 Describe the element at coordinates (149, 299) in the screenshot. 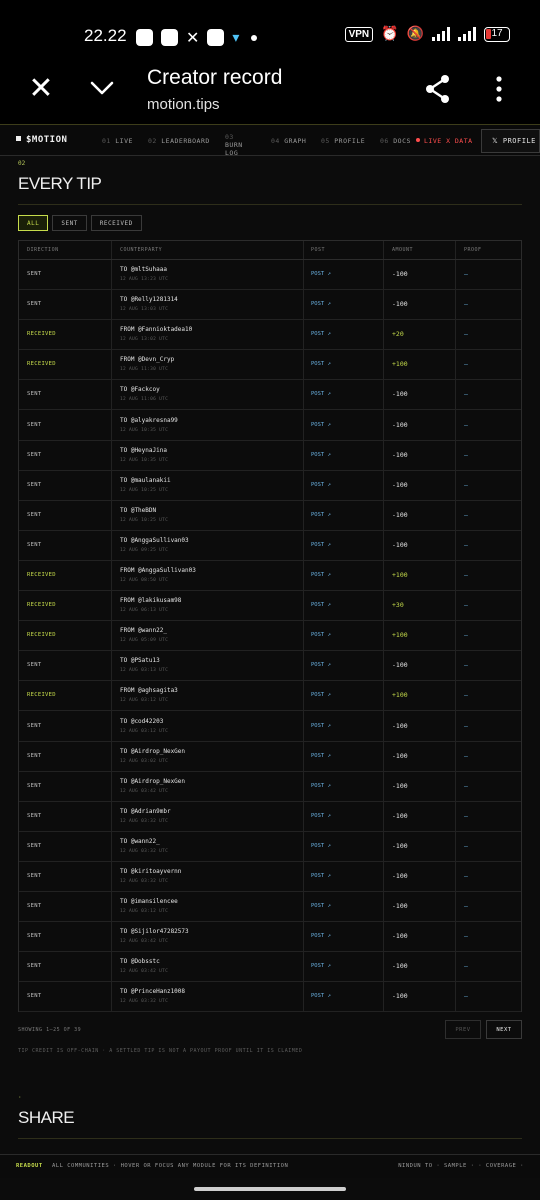

I see `counterparty-handle: TO @Relly1281314` at that location.